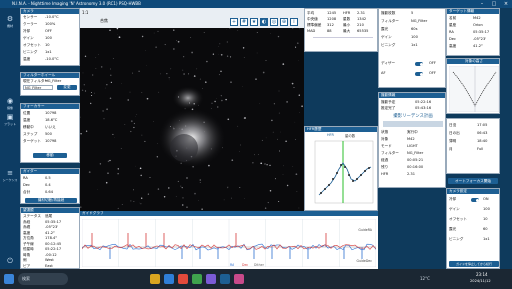 This screenshot has height=289, width=512. I want to click on histogram, so click(343, 44).